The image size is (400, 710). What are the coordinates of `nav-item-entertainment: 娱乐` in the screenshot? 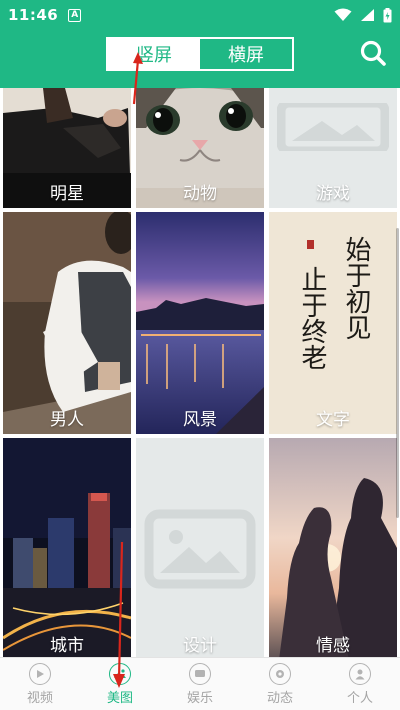 It's located at (200, 684).